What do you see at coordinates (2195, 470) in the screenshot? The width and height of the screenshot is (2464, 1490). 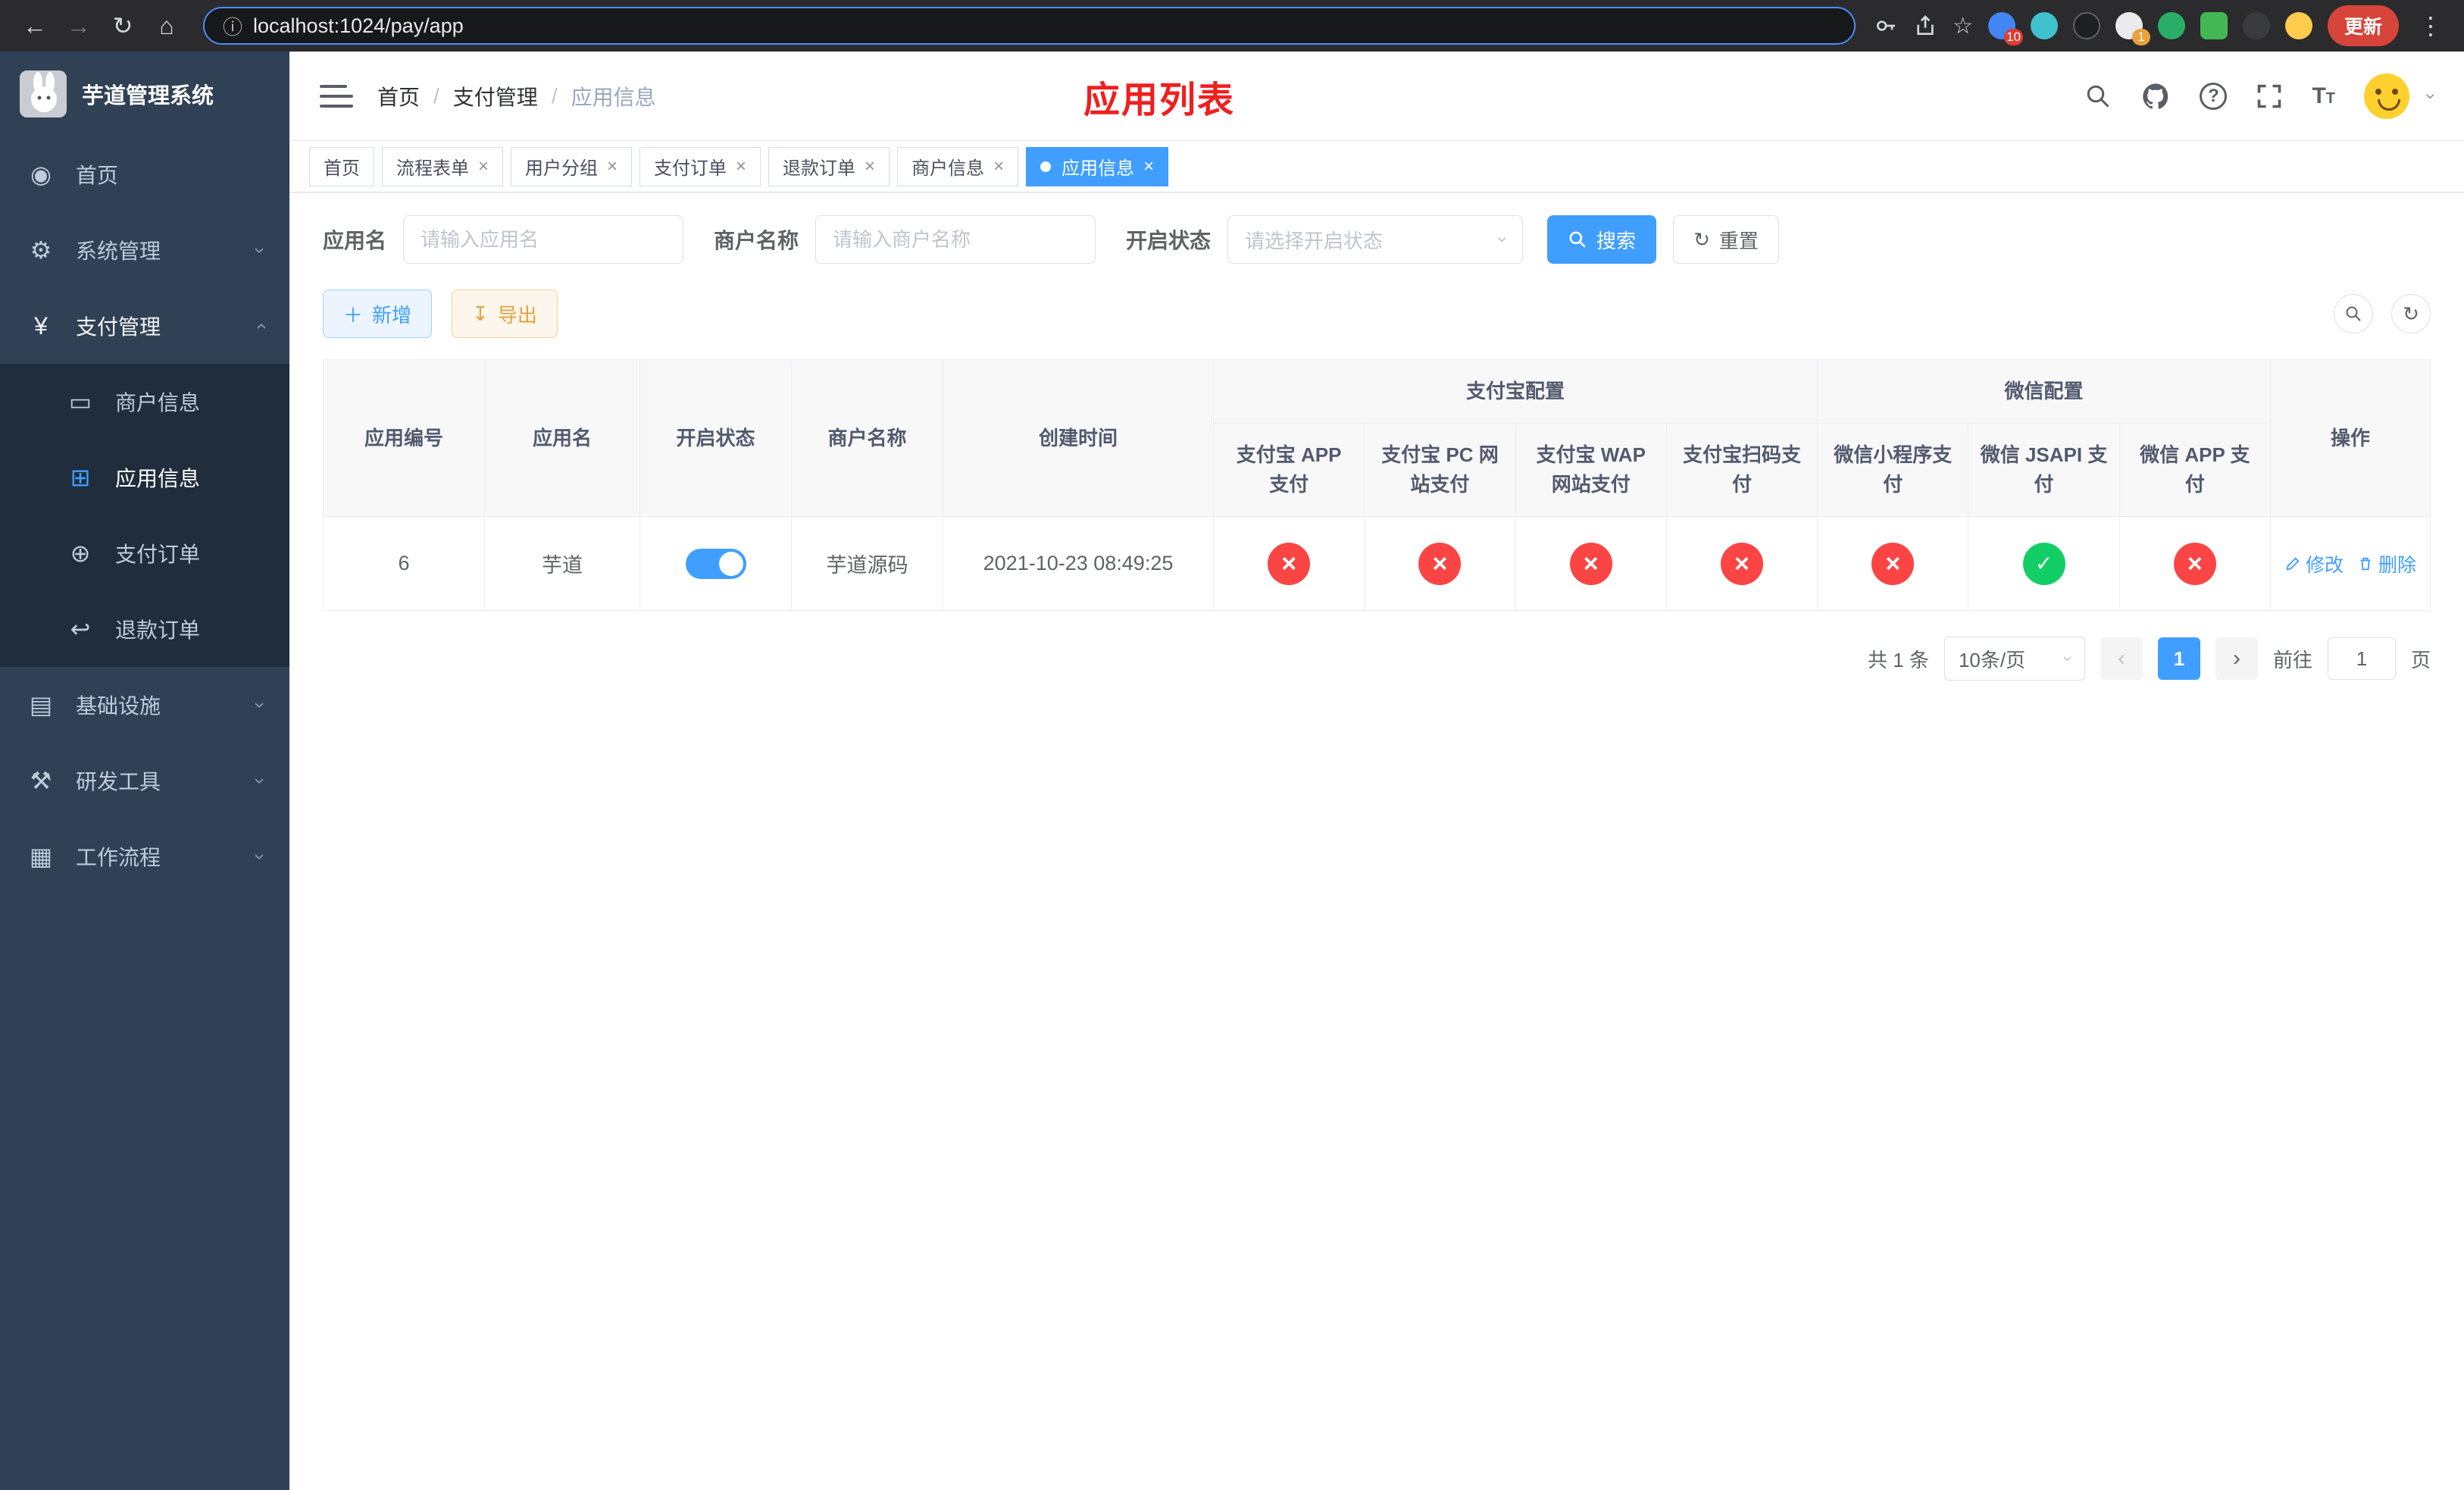 I see `header-wx-app: 微信 APP 支付` at bounding box center [2195, 470].